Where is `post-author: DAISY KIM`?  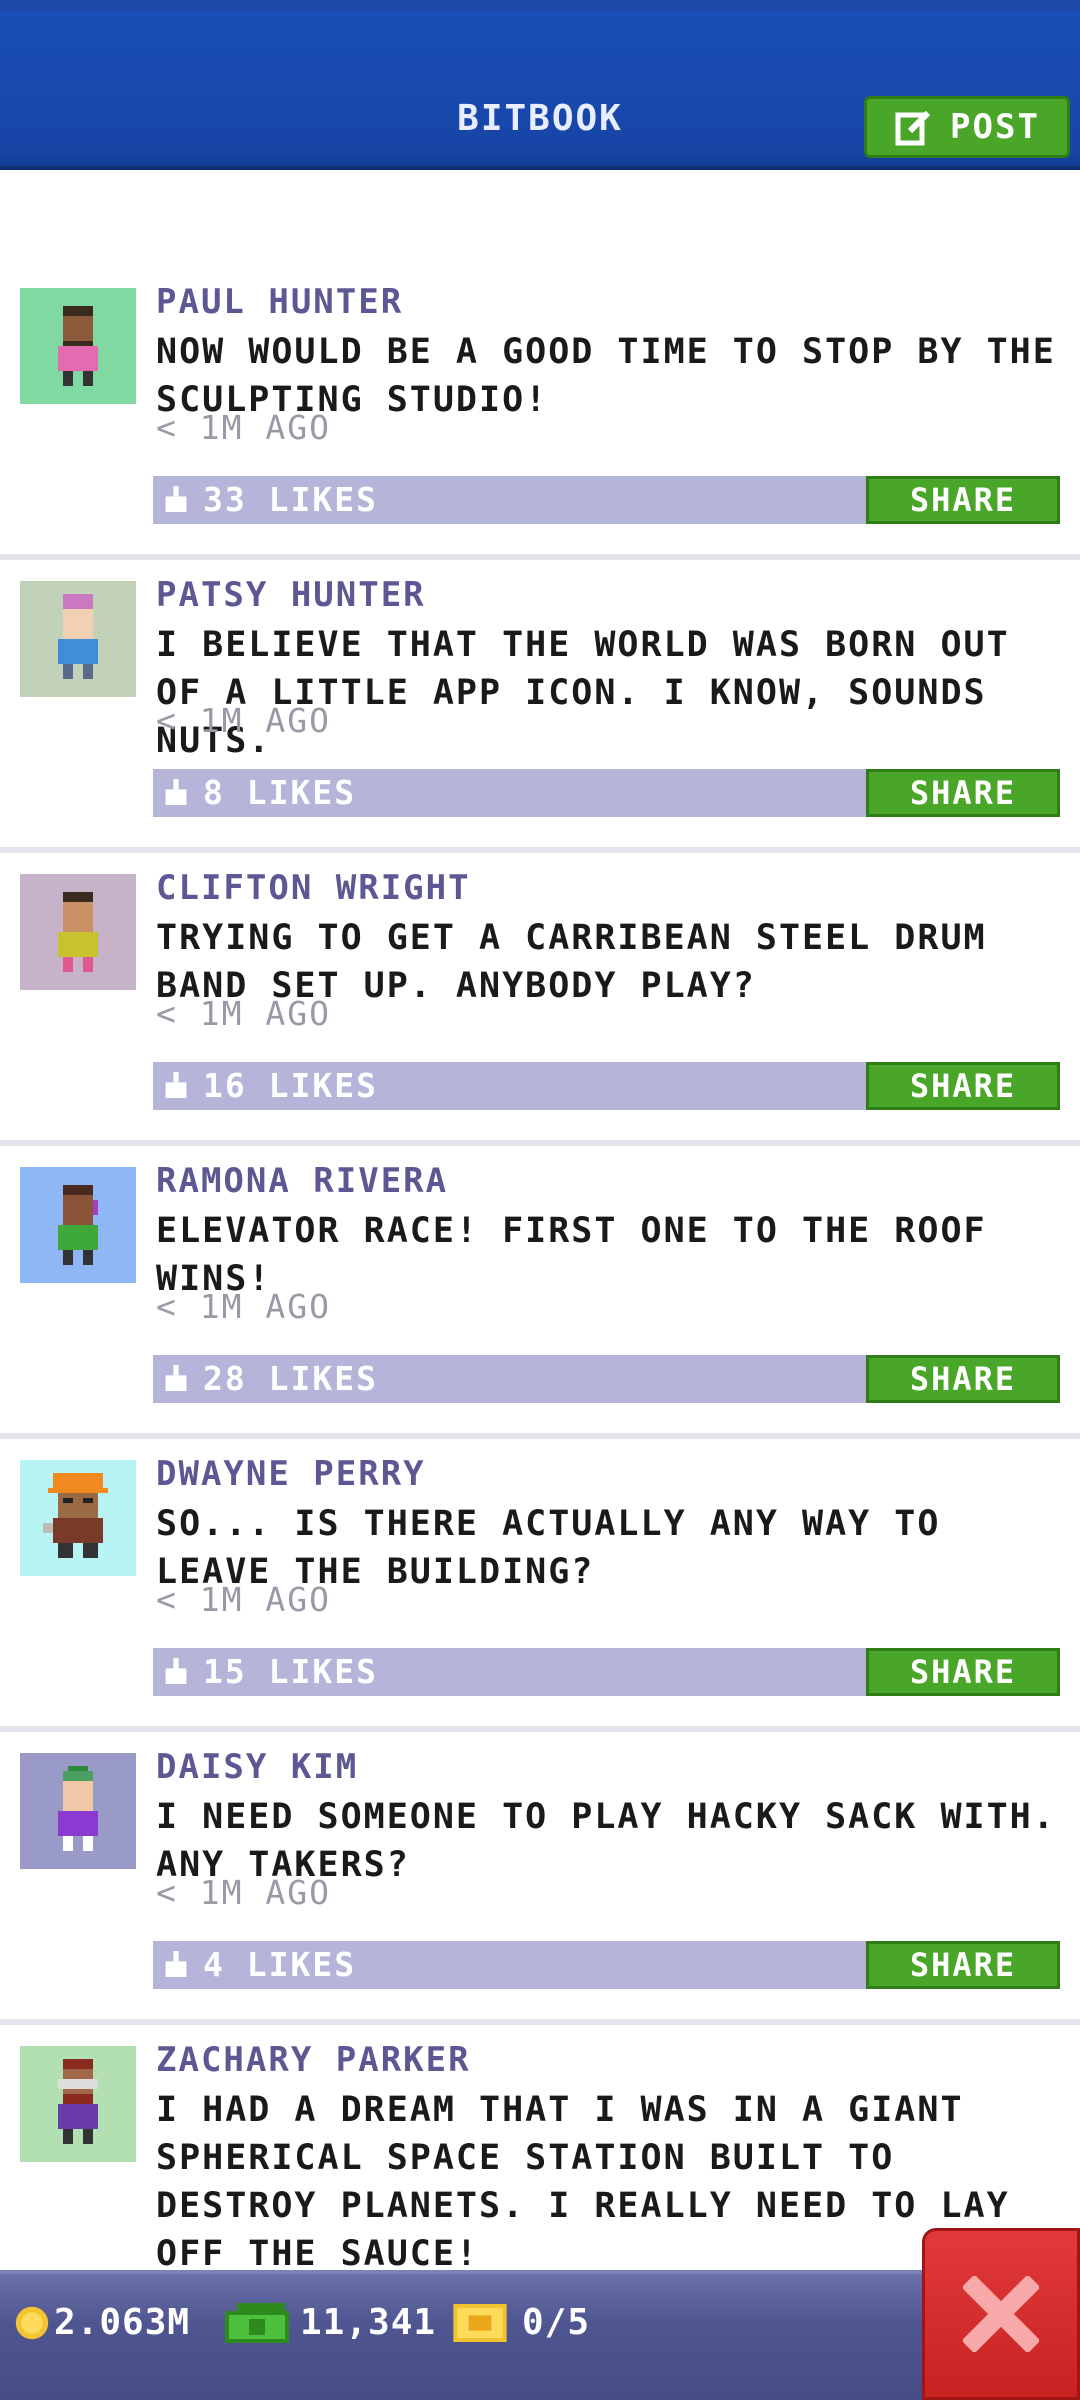 post-author: DAISY KIM is located at coordinates (257, 1767).